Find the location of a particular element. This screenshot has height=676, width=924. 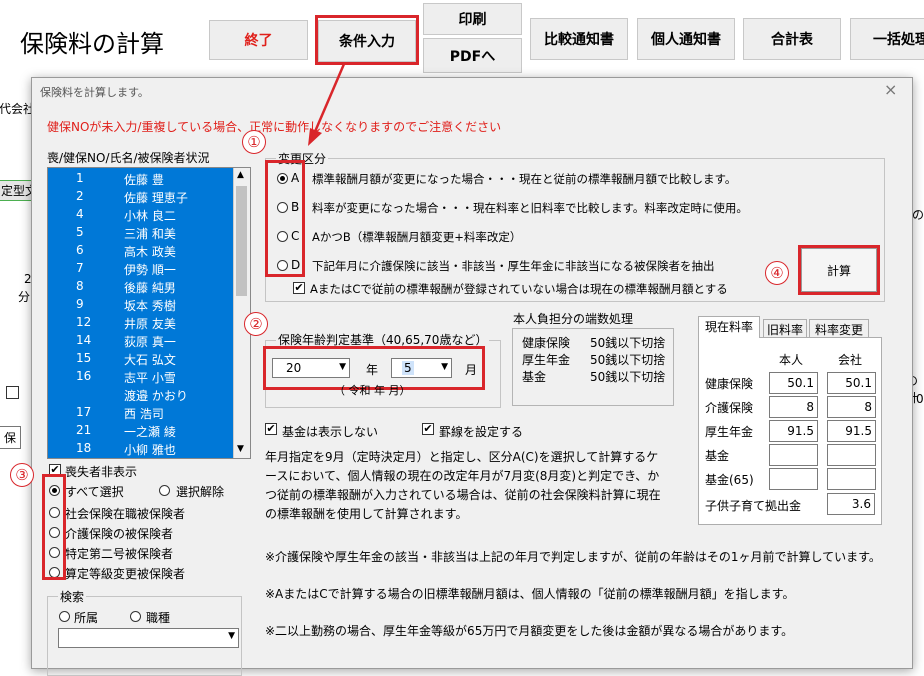

search-dept-label: 所属 is located at coordinates (86, 618).